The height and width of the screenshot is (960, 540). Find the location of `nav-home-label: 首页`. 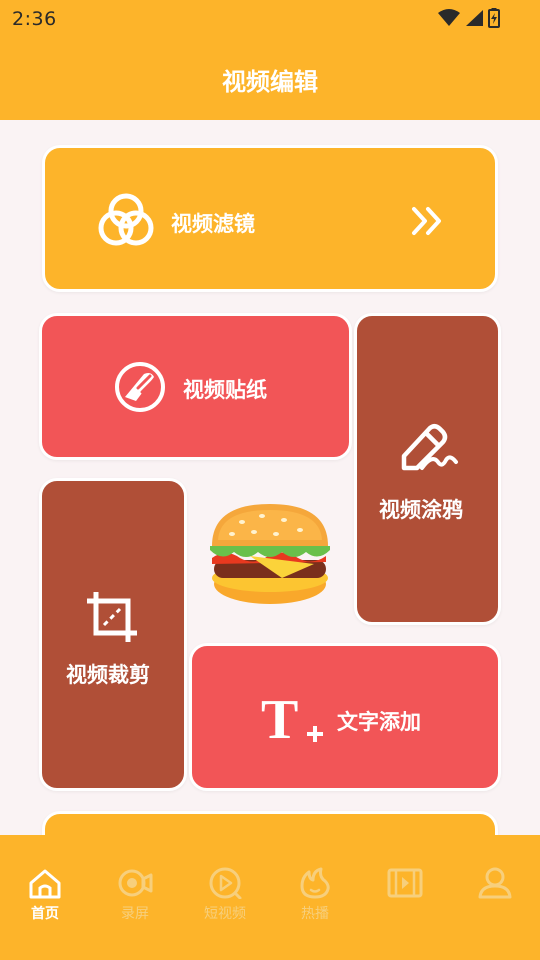

nav-home-label: 首页 is located at coordinates (45, 914).